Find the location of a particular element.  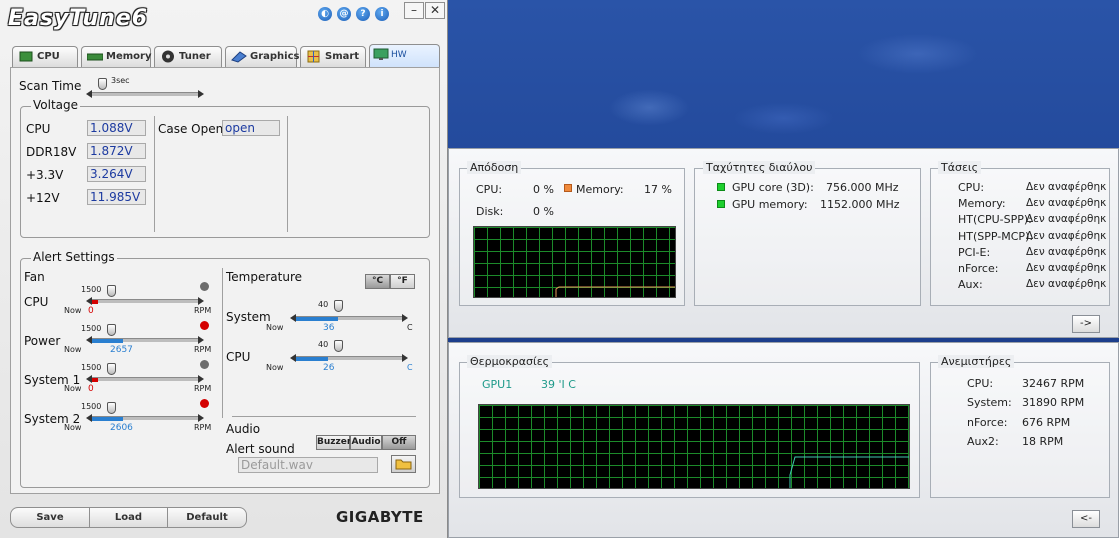

info-icon: i is located at coordinates (382, 14).